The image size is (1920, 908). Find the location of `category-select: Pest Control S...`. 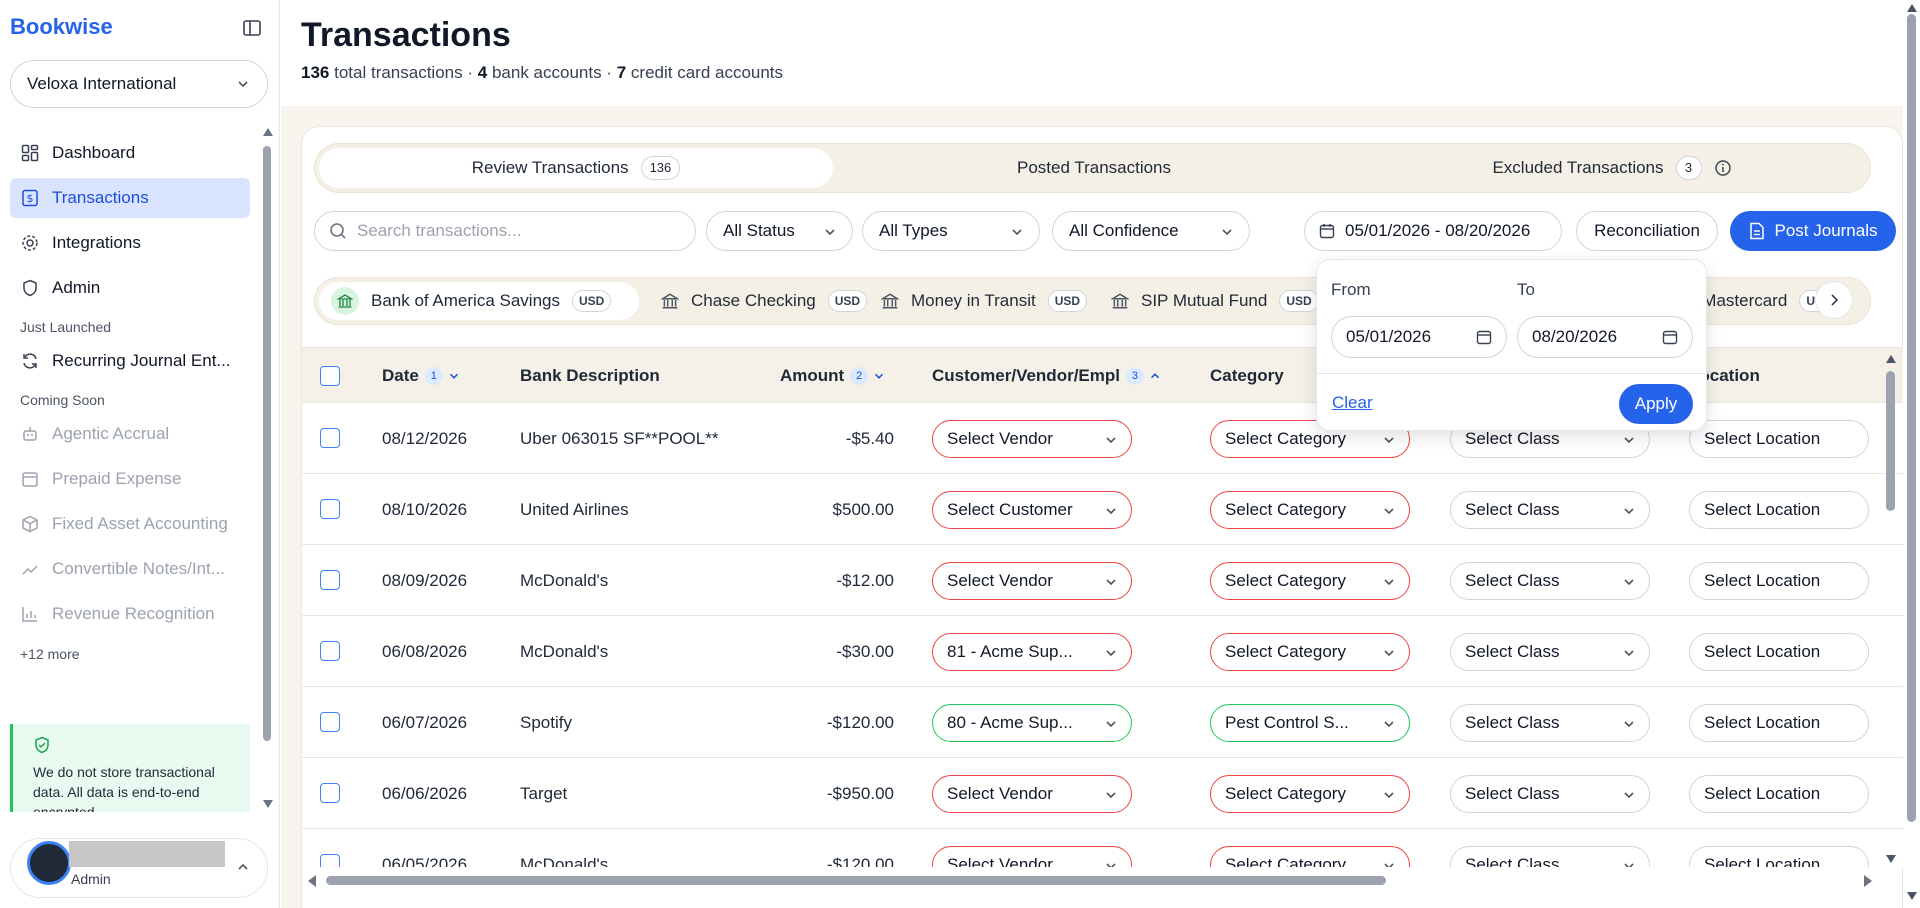

category-select: Pest Control S... is located at coordinates (1310, 723).